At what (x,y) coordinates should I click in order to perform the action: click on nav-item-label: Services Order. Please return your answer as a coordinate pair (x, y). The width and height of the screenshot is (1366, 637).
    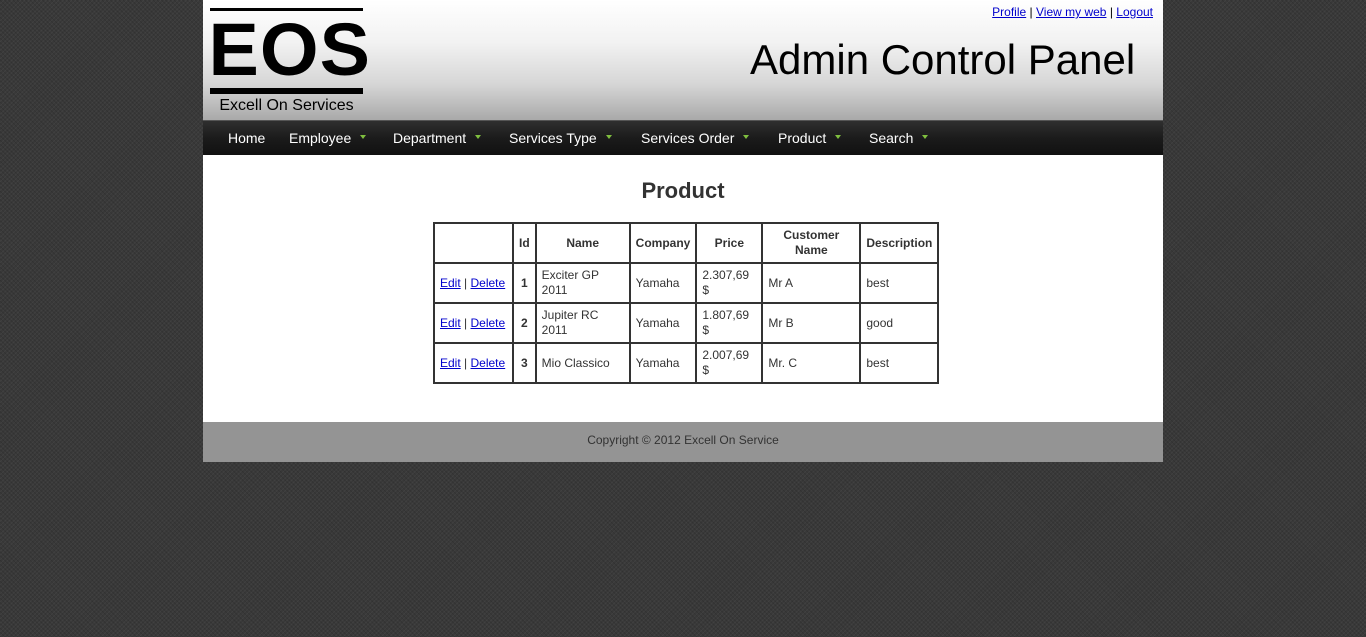
    Looking at the image, I should click on (688, 138).